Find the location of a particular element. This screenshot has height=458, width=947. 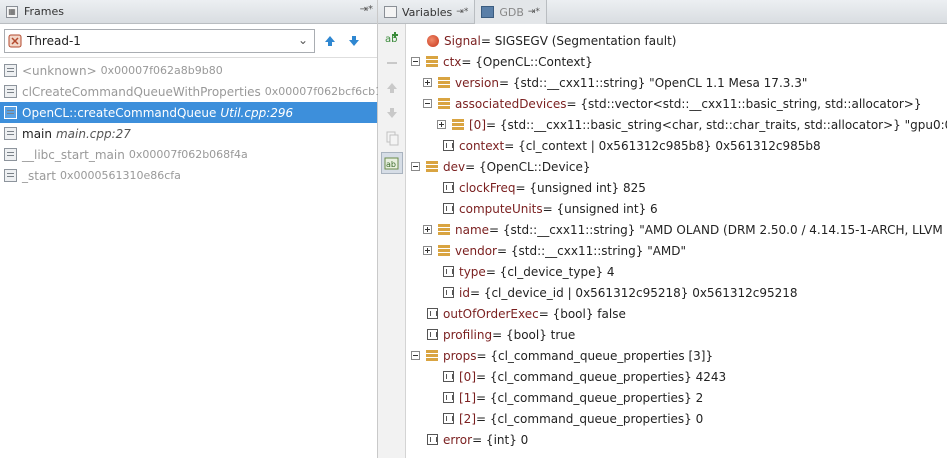

frame-up-button is located at coordinates (330, 41).